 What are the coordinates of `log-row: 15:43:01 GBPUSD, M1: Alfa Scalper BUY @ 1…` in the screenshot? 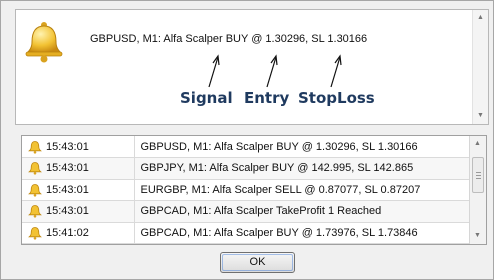 It's located at (246, 147).